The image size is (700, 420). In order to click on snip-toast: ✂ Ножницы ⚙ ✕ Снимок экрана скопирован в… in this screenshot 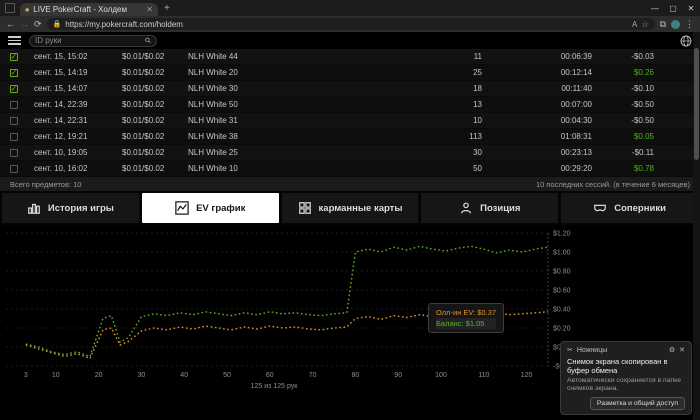, I will do `click(626, 378)`.